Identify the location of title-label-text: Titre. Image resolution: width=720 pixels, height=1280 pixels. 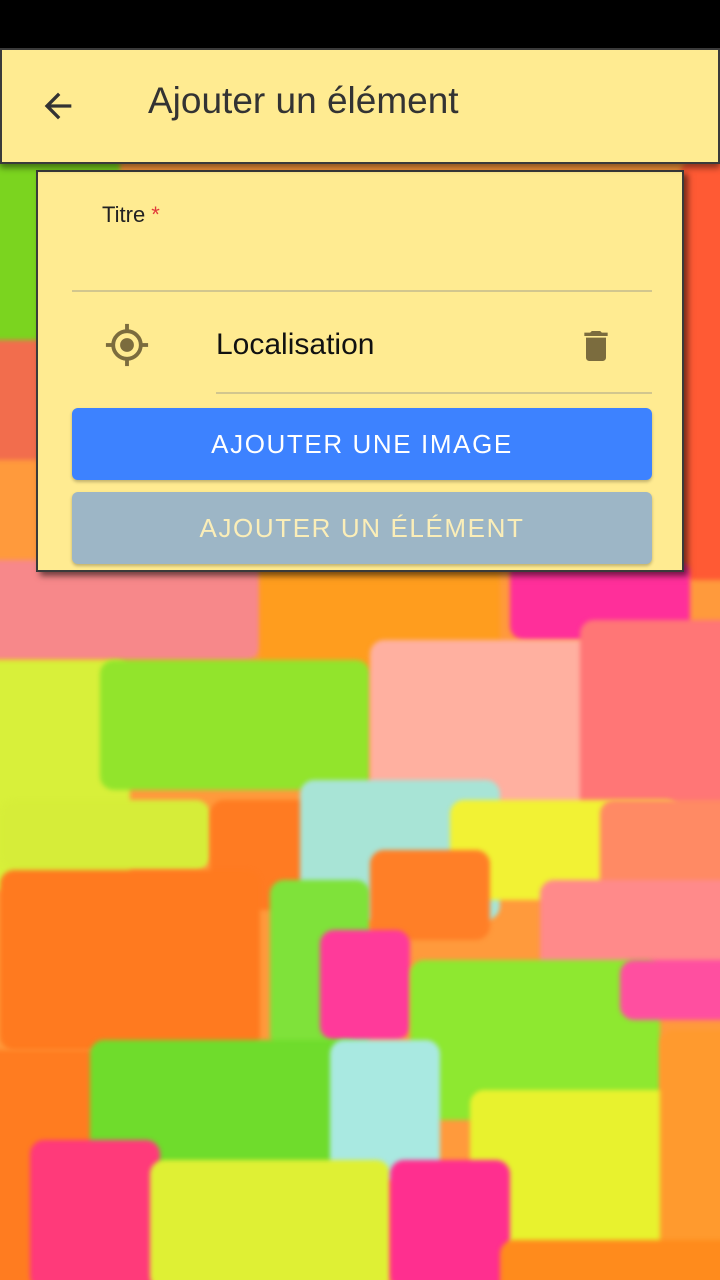
(124, 214).